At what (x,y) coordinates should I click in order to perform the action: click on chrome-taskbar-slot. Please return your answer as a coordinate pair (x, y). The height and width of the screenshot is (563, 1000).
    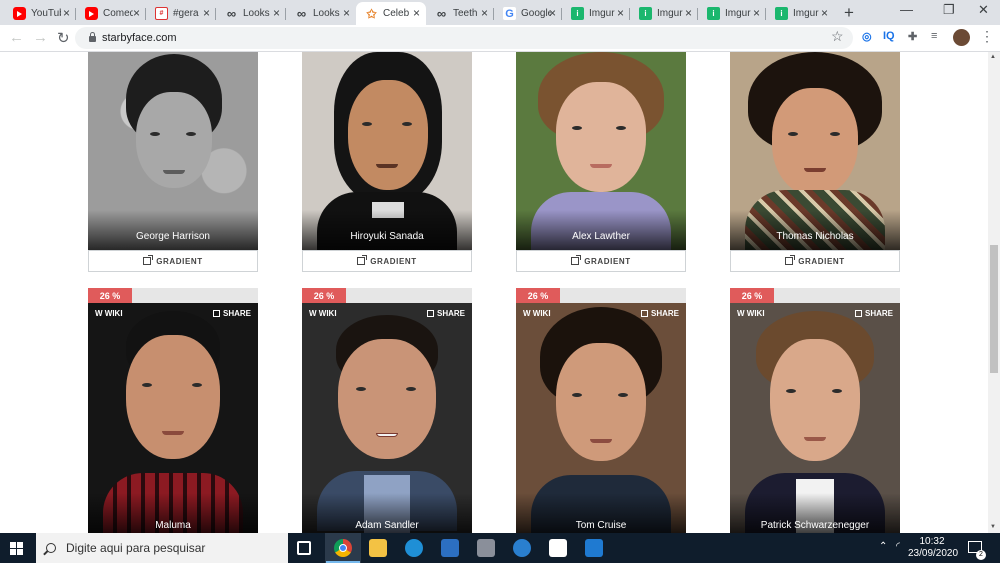
    Looking at the image, I should click on (343, 548).